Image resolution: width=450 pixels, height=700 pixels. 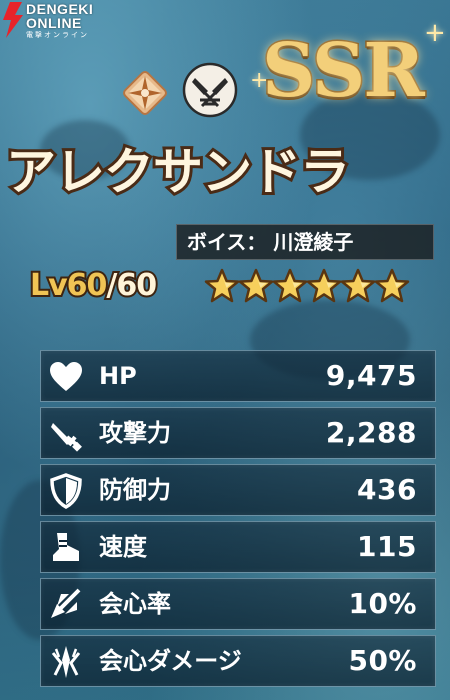 What do you see at coordinates (135, 433) in the screenshot?
I see `stat-label: 攻撃力` at bounding box center [135, 433].